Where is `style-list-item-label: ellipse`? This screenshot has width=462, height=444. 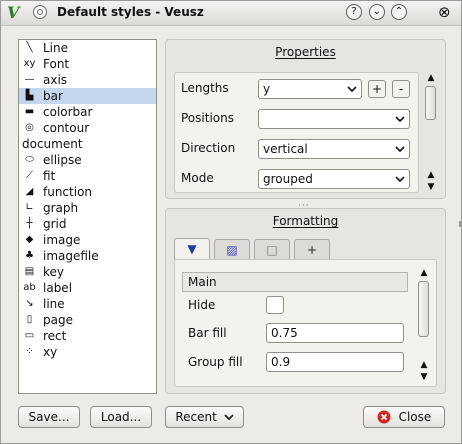
style-list-item-label: ellipse is located at coordinates (62, 160).